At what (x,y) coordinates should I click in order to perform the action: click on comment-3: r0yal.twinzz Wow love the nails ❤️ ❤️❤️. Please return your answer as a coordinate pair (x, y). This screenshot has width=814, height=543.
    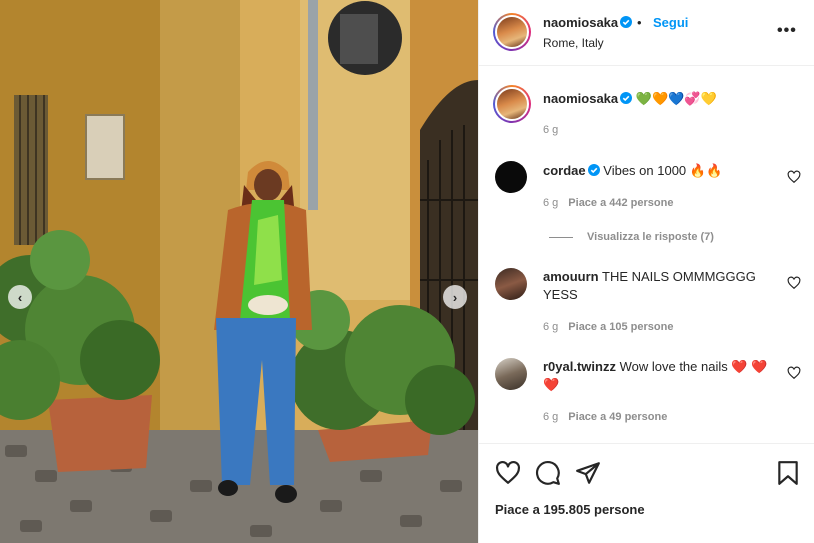
    Looking at the image, I should click on (662, 376).